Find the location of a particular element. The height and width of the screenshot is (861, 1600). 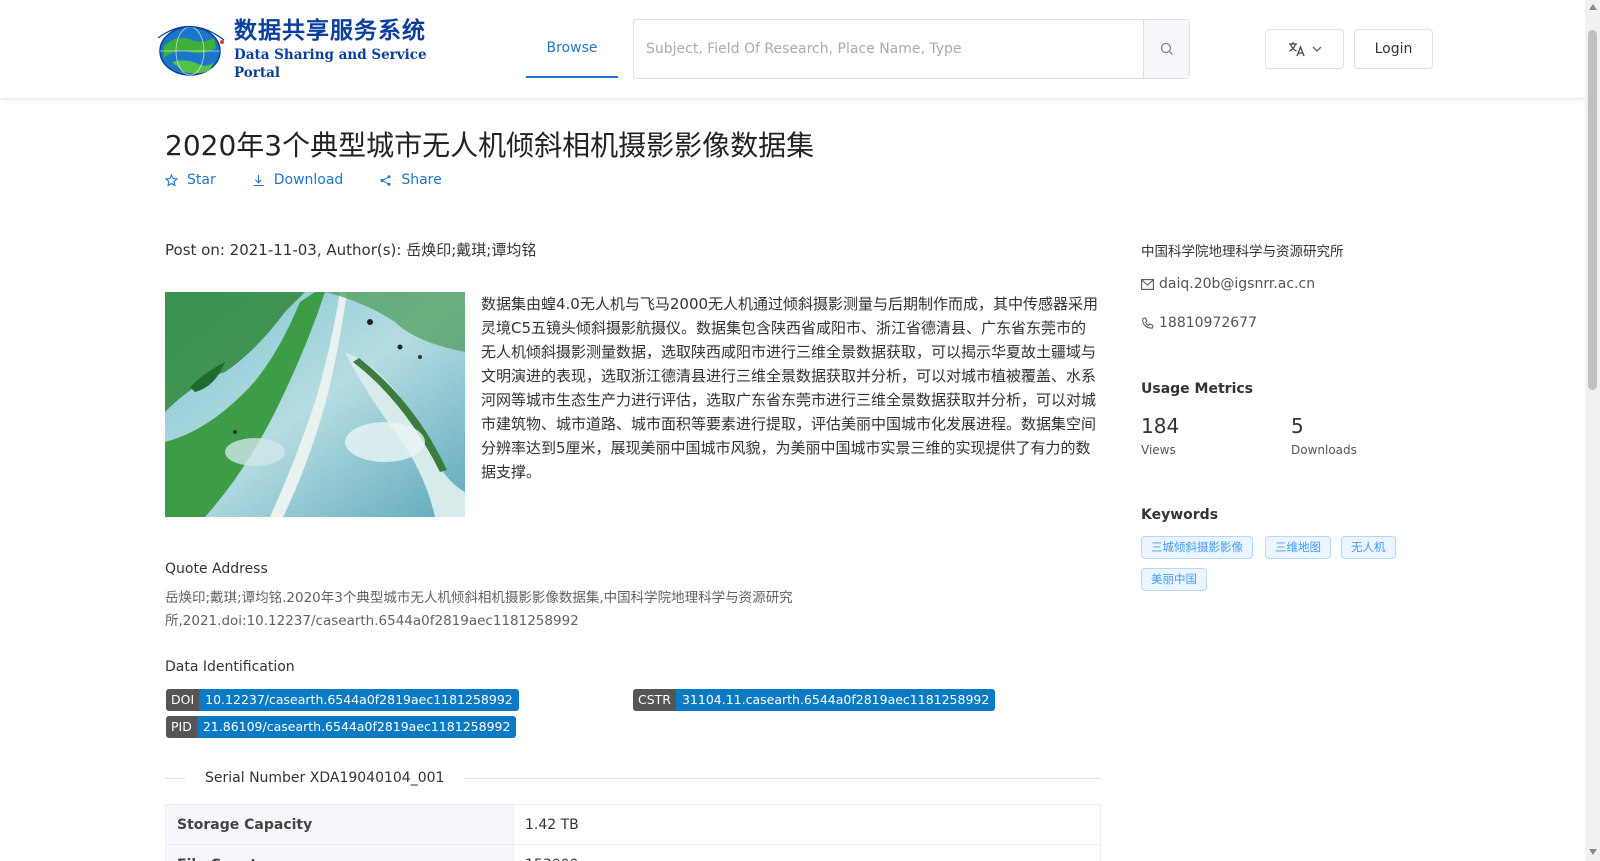

serial-number: Serial Number XDA19040104_001 is located at coordinates (325, 778).